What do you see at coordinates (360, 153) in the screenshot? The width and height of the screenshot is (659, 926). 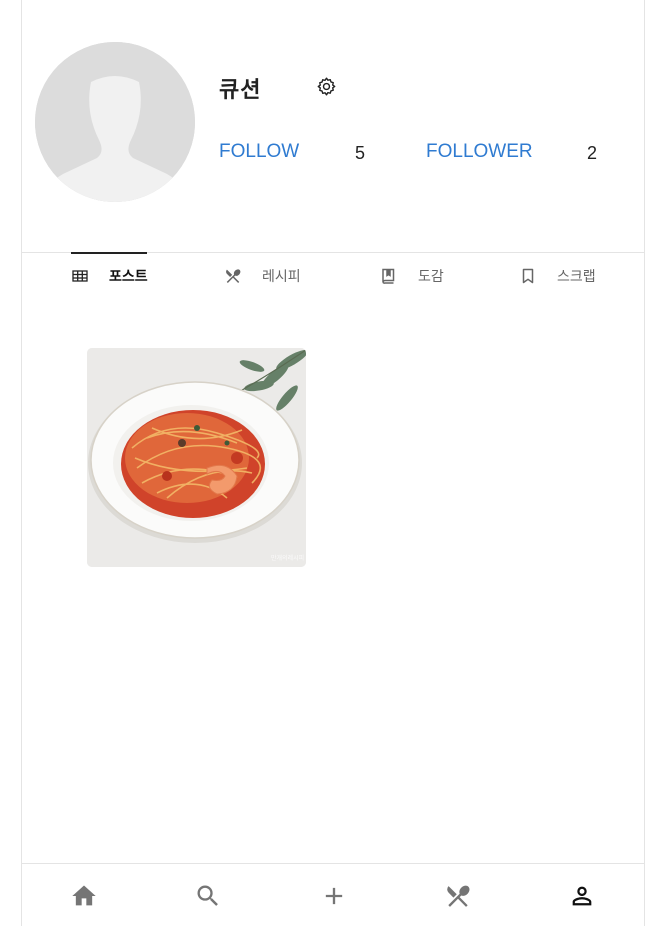 I see `follow-count: 5` at bounding box center [360, 153].